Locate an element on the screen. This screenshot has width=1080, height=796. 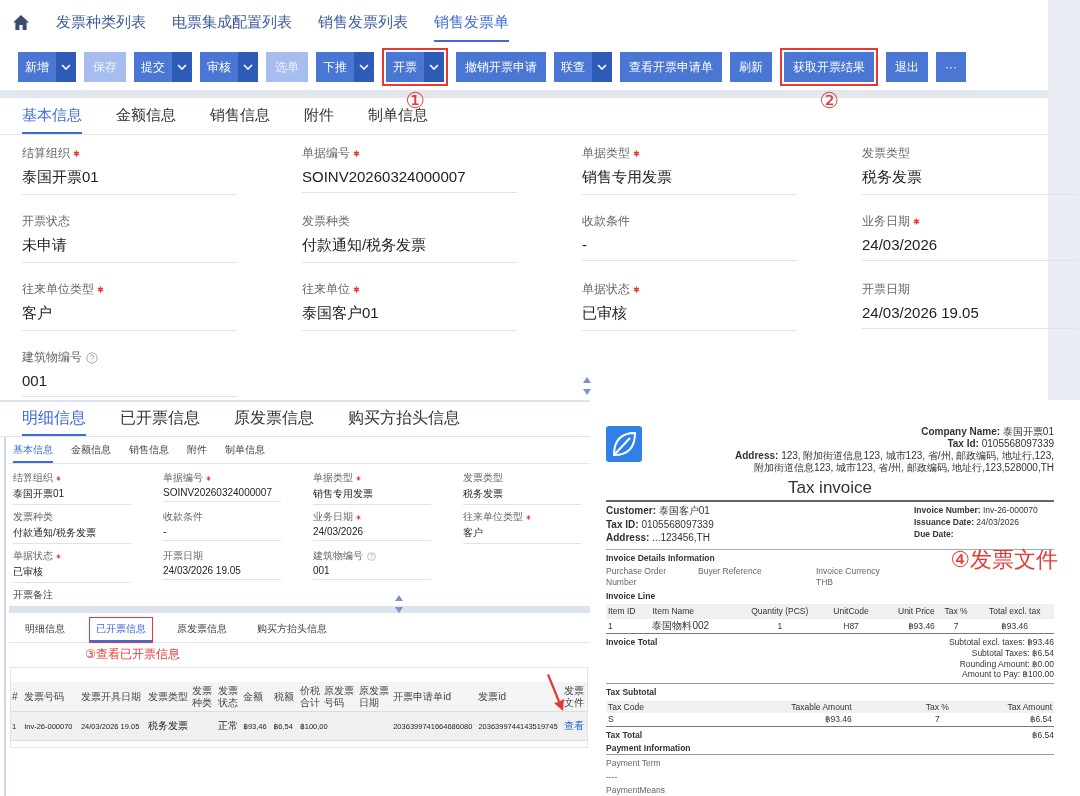
field-label: 发票类型 is located at coordinates (483, 478).